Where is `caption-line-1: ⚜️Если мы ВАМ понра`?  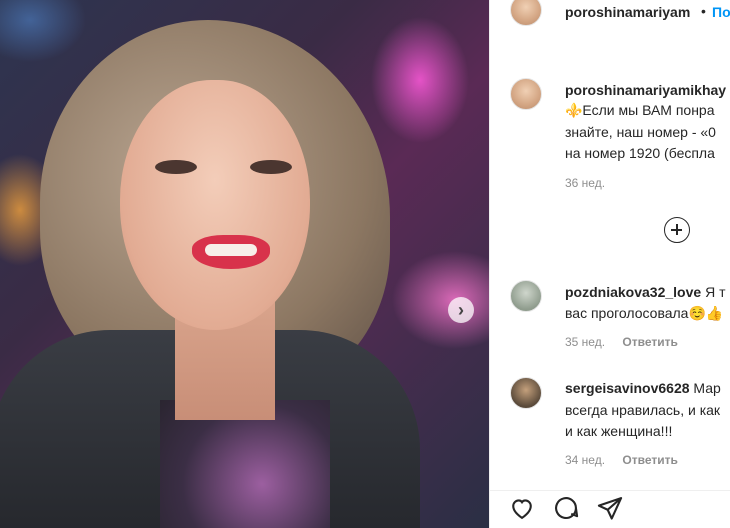 caption-line-1: ⚜️Если мы ВАМ понра is located at coordinates (640, 110).